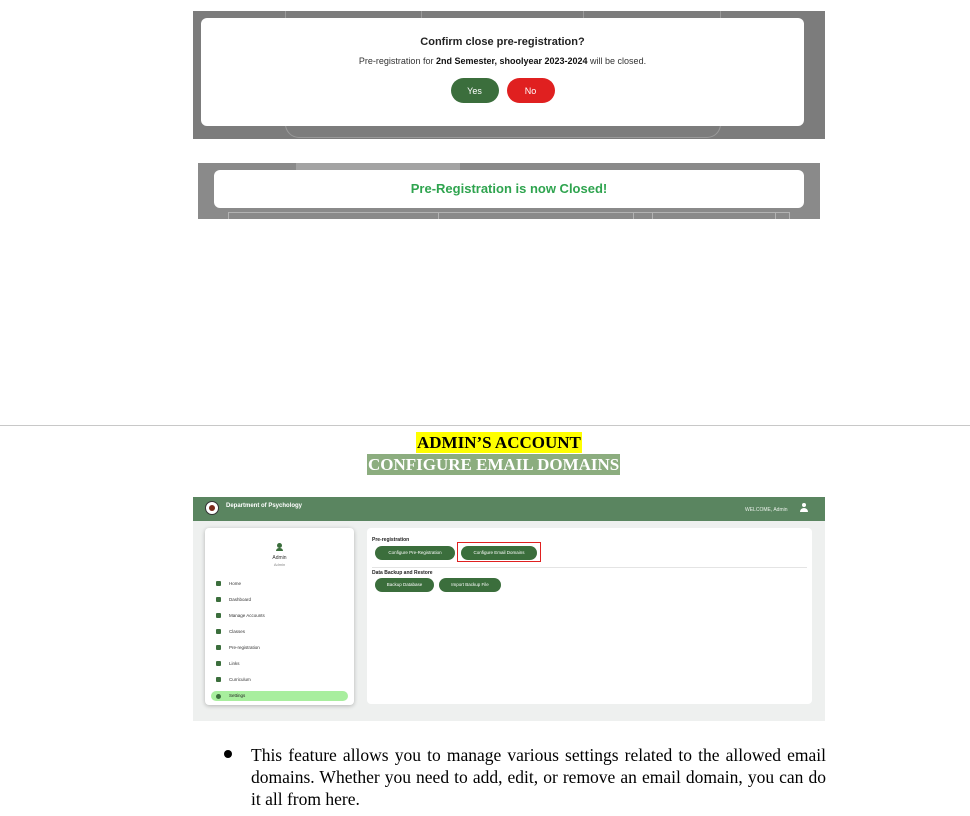  What do you see at coordinates (247, 615) in the screenshot?
I see `sidebar-item-label: Manage Accounts` at bounding box center [247, 615].